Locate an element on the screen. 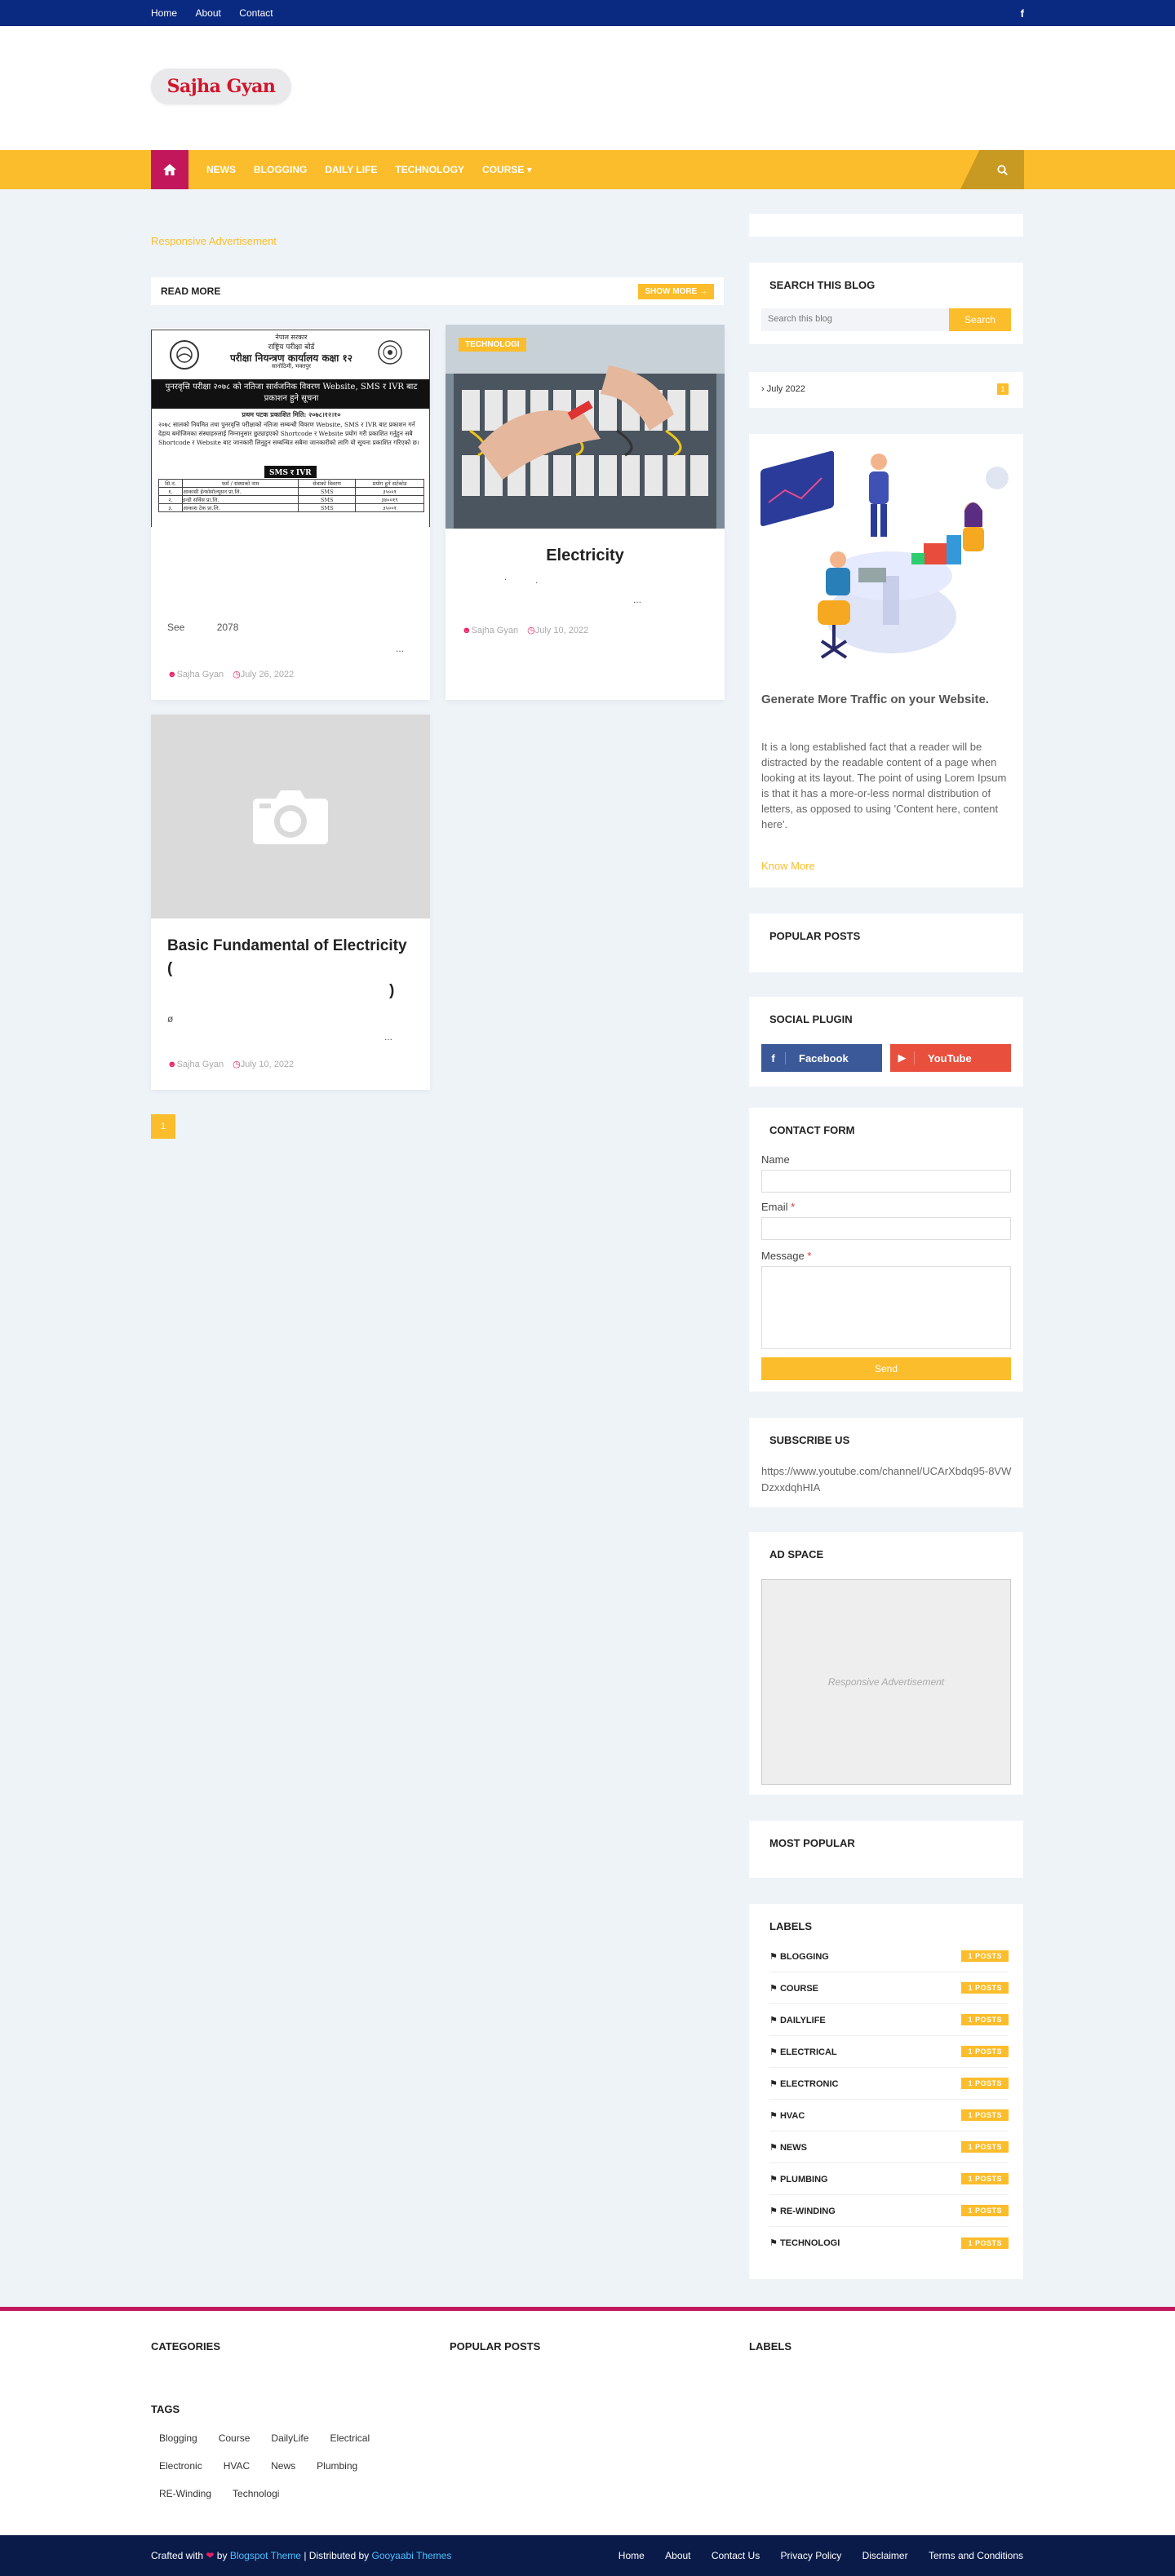 The height and width of the screenshot is (2576, 1175). top-link-contact: Contact is located at coordinates (256, 13).